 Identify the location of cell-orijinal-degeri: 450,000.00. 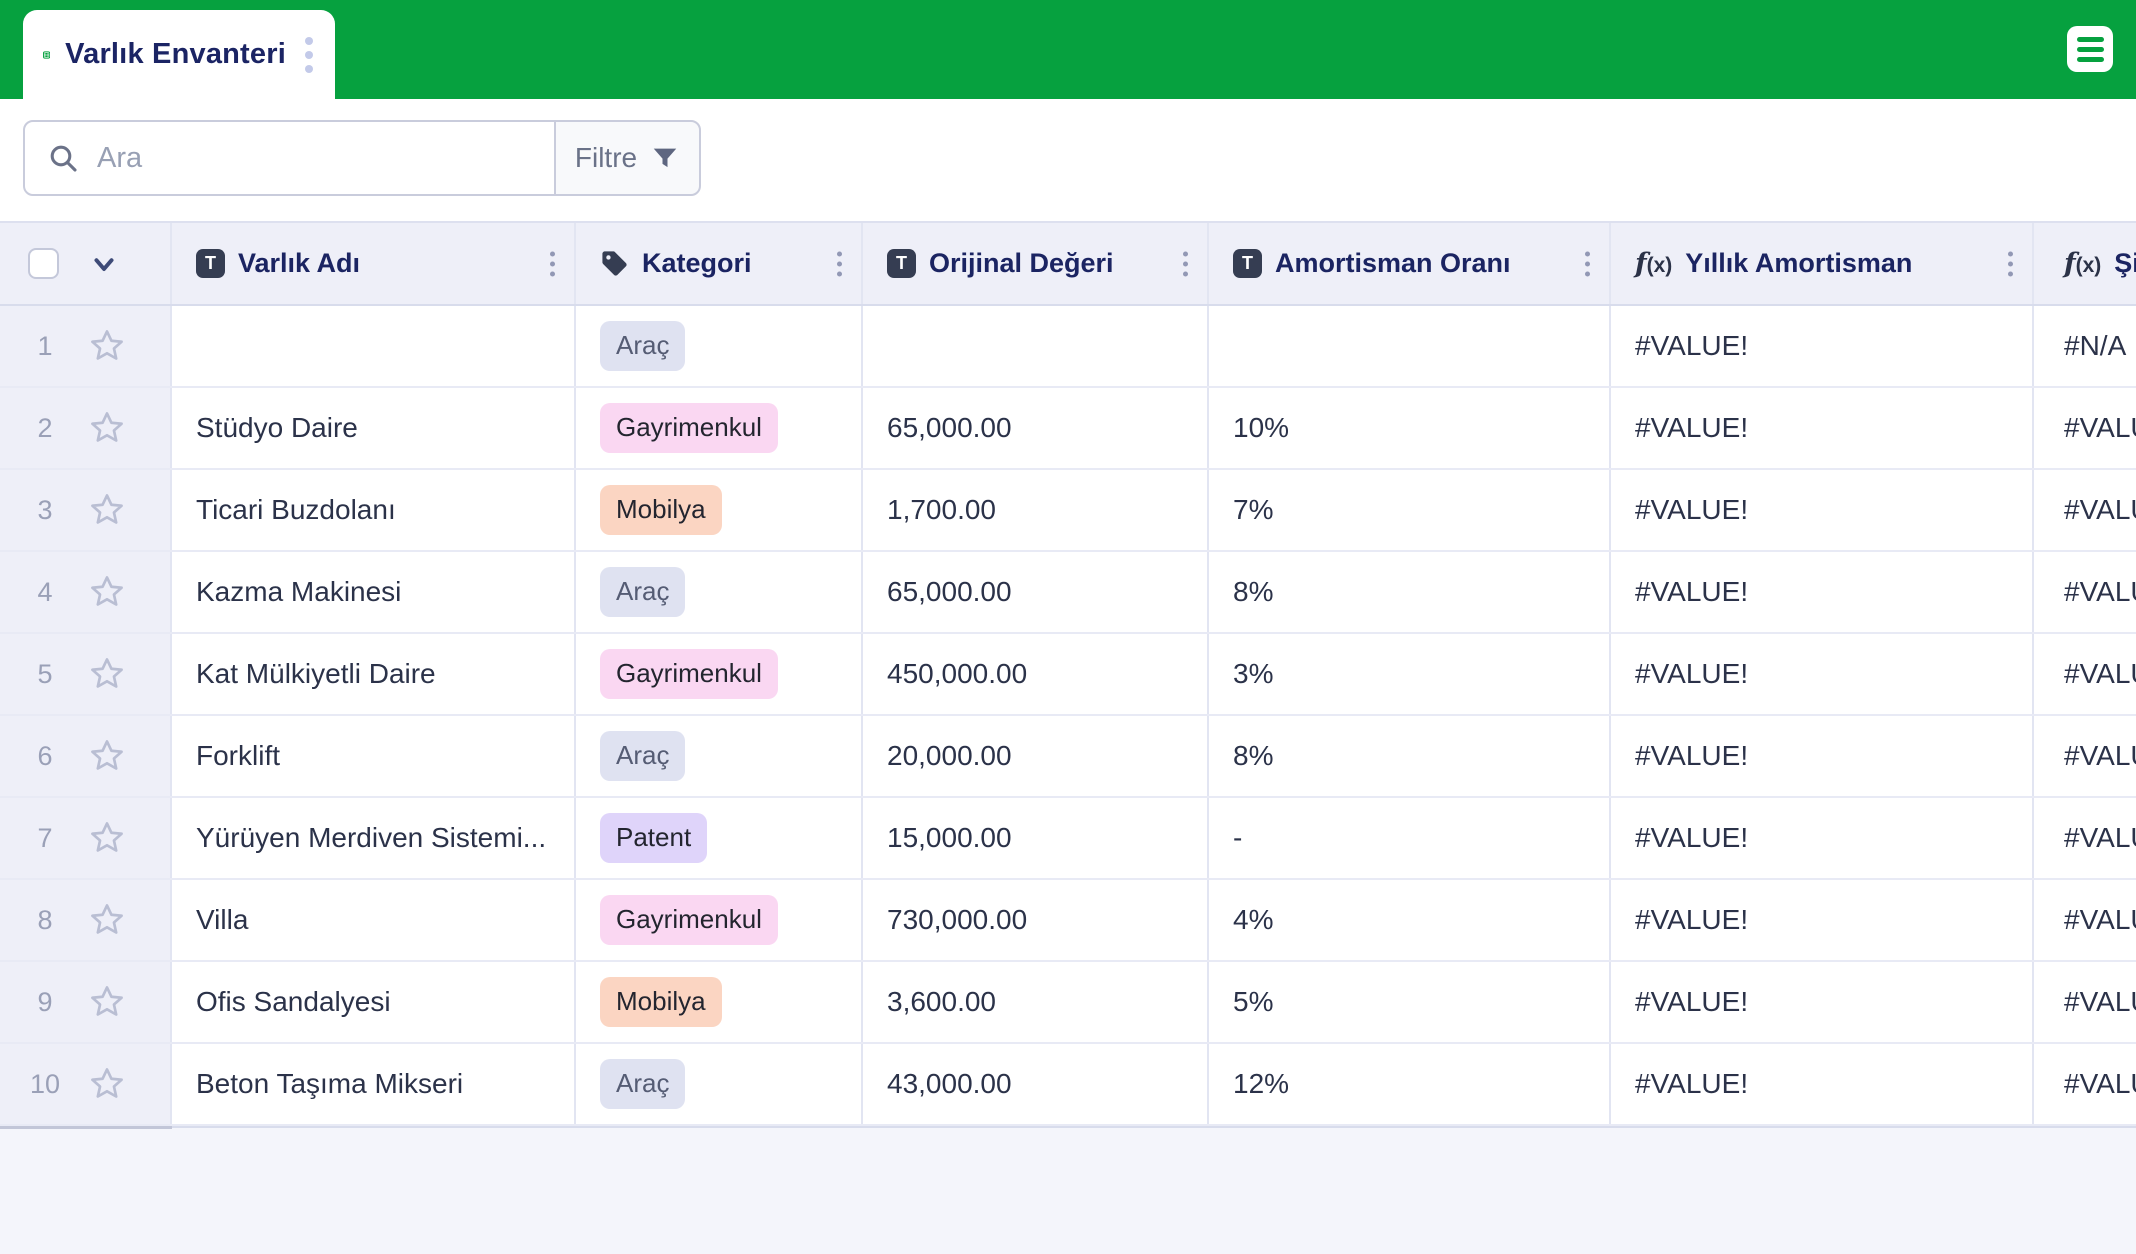
(1036, 674).